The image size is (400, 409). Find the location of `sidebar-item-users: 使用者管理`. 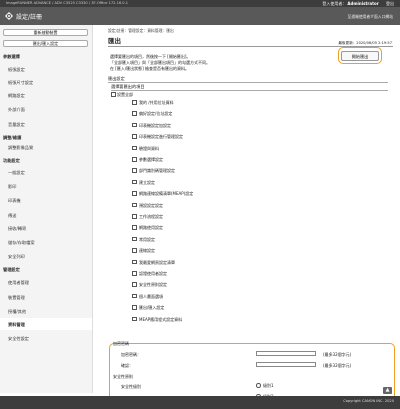

sidebar-item-users: 使用者管理 is located at coordinates (18, 283).